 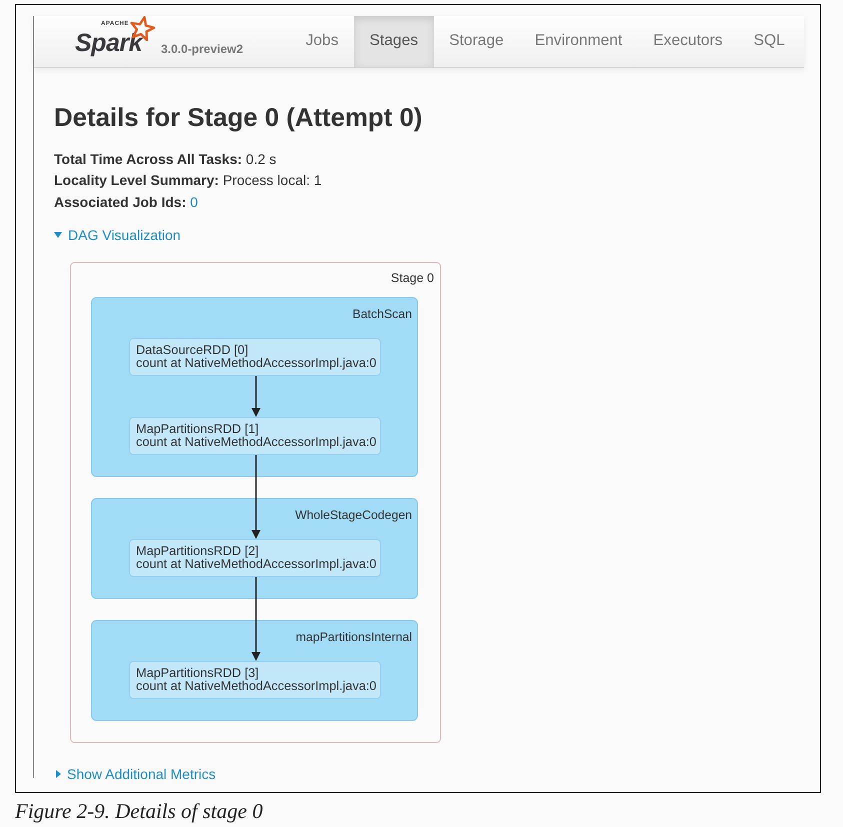 What do you see at coordinates (255, 680) in the screenshot?
I see `rdd-node: MapPartitionsRDD [3] count at NativeMethodAccessorImpl.java:0` at bounding box center [255, 680].